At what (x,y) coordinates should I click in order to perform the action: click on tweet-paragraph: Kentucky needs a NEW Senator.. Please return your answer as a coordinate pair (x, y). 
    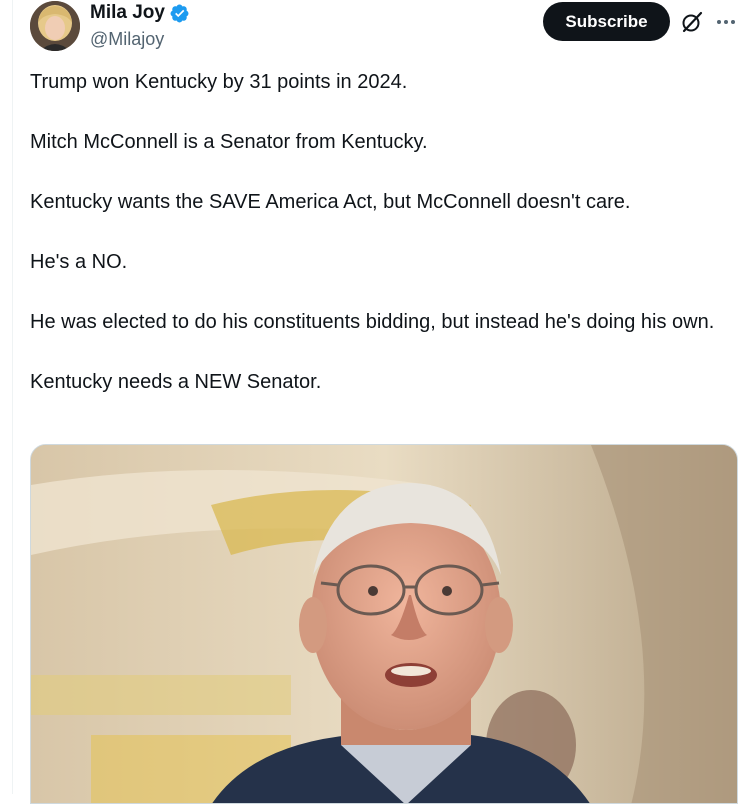
    Looking at the image, I should click on (176, 382).